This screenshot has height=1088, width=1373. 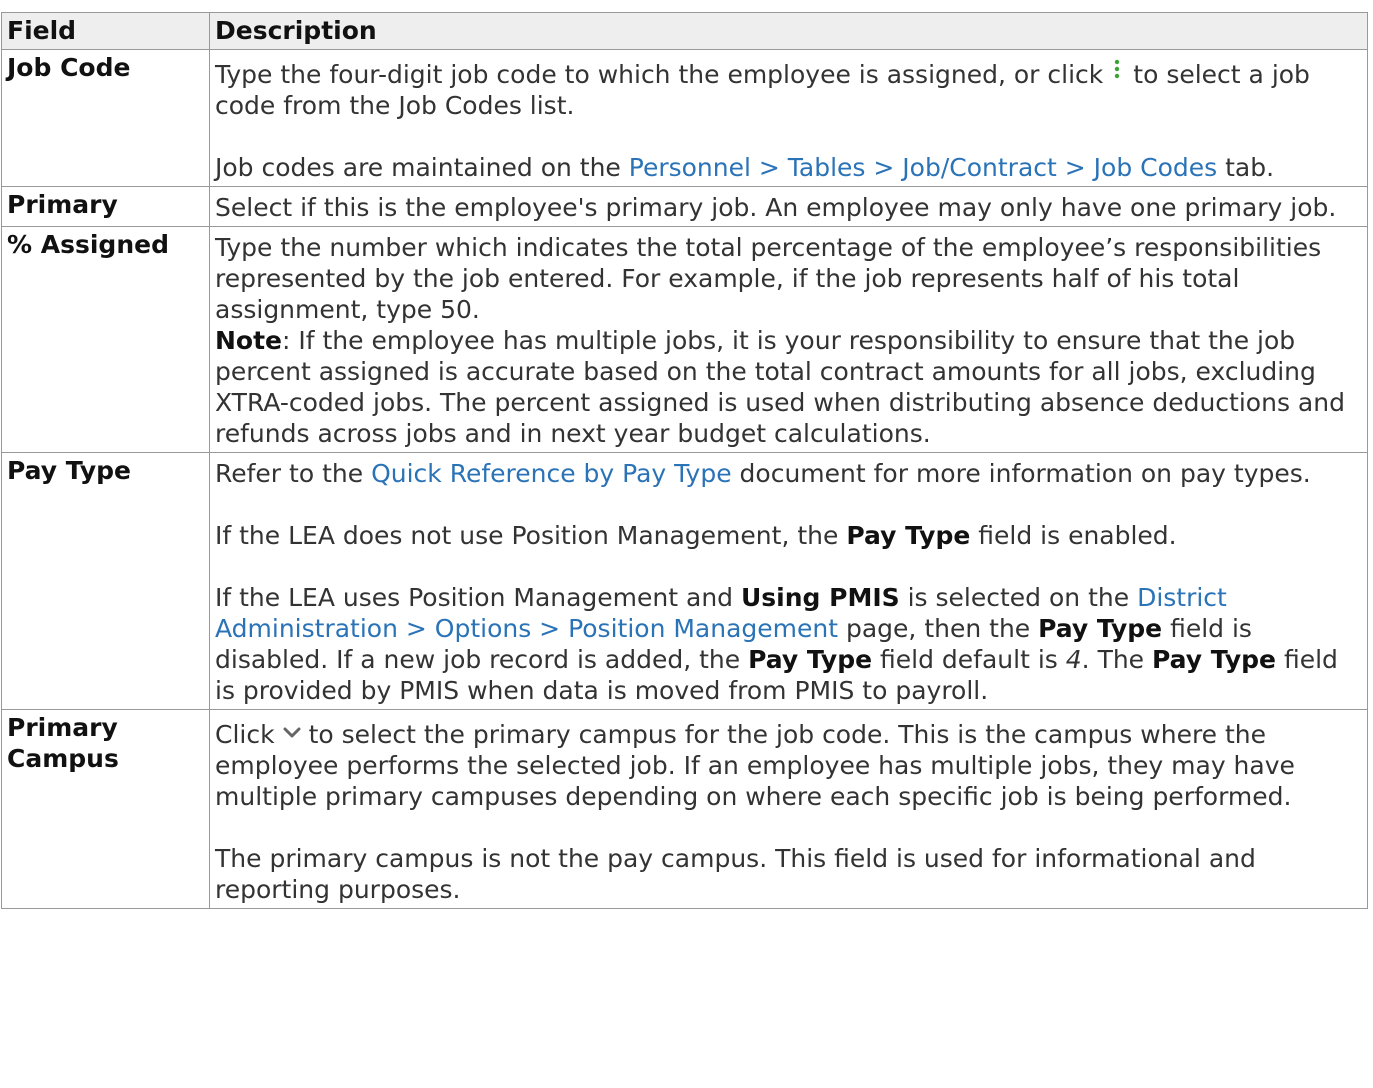 I want to click on text: Refer to the, so click(x=293, y=473).